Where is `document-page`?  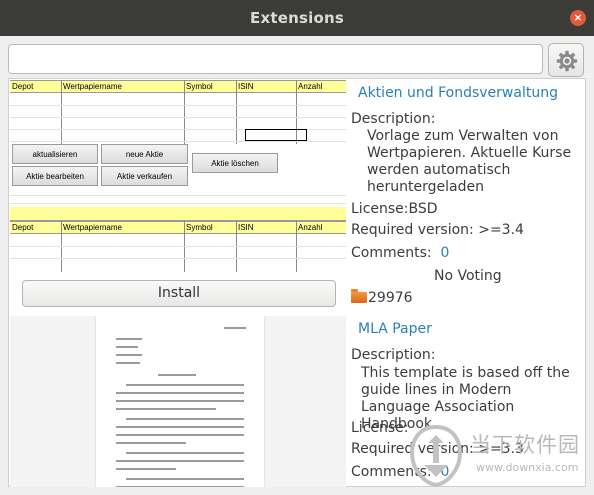 document-page is located at coordinates (180, 401).